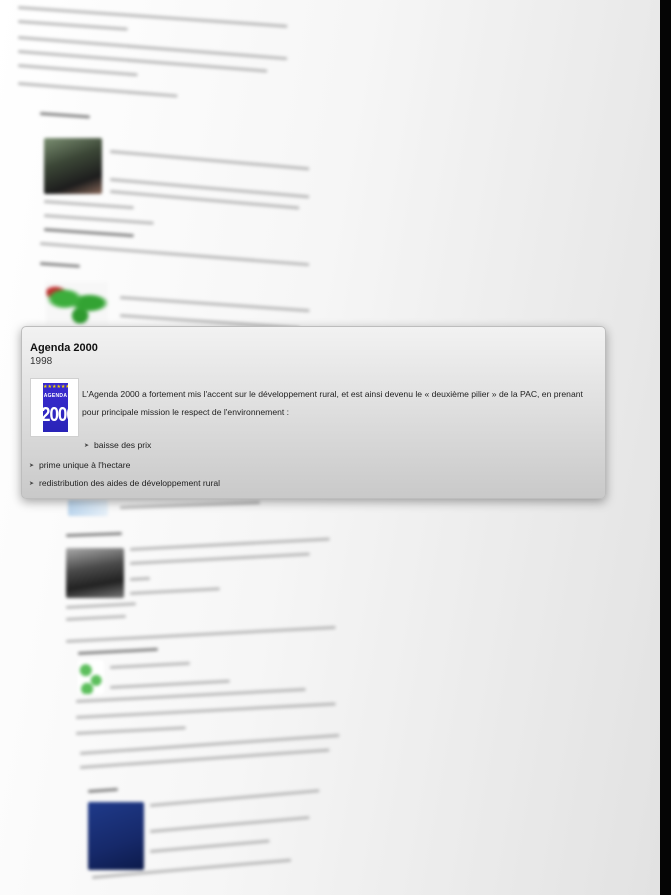 Image resolution: width=671 pixels, height=895 pixels. Describe the element at coordinates (91, 677) in the screenshot. I see `blurred-diagram-thumbnail` at that location.